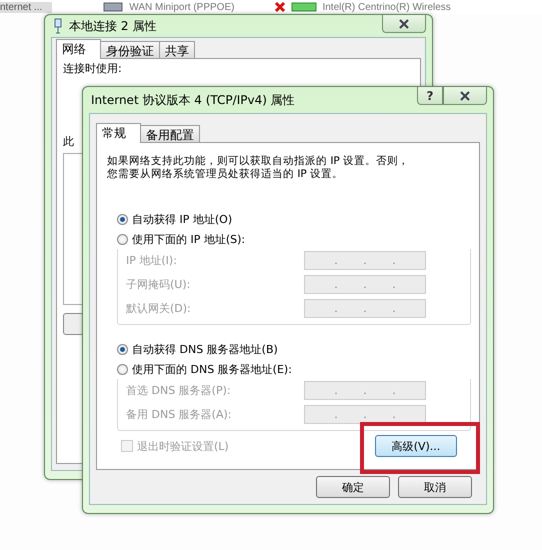 This screenshot has width=542, height=550. Describe the element at coordinates (258, 161) in the screenshot. I see `intro-text: 如果网络支持此功能，则可以获取自动指派的 IP 设置。否则，` at that location.